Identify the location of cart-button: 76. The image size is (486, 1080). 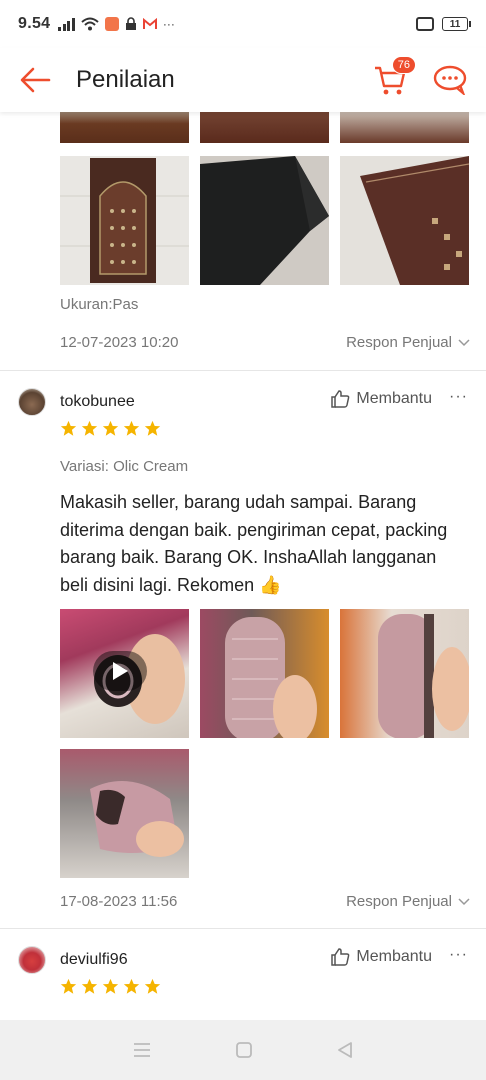
(393, 78).